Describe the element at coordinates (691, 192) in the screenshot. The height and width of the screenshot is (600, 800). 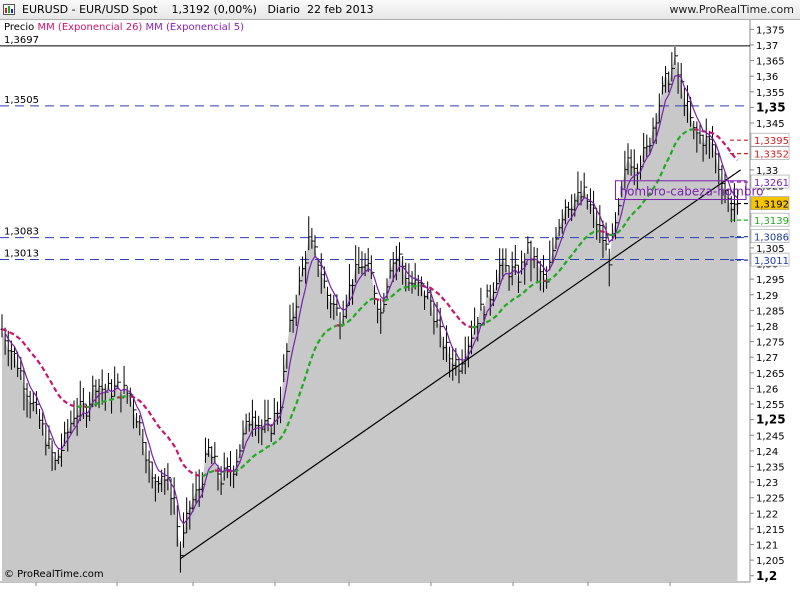
I see `pattern-label: hombro-cabeza-hombro` at that location.